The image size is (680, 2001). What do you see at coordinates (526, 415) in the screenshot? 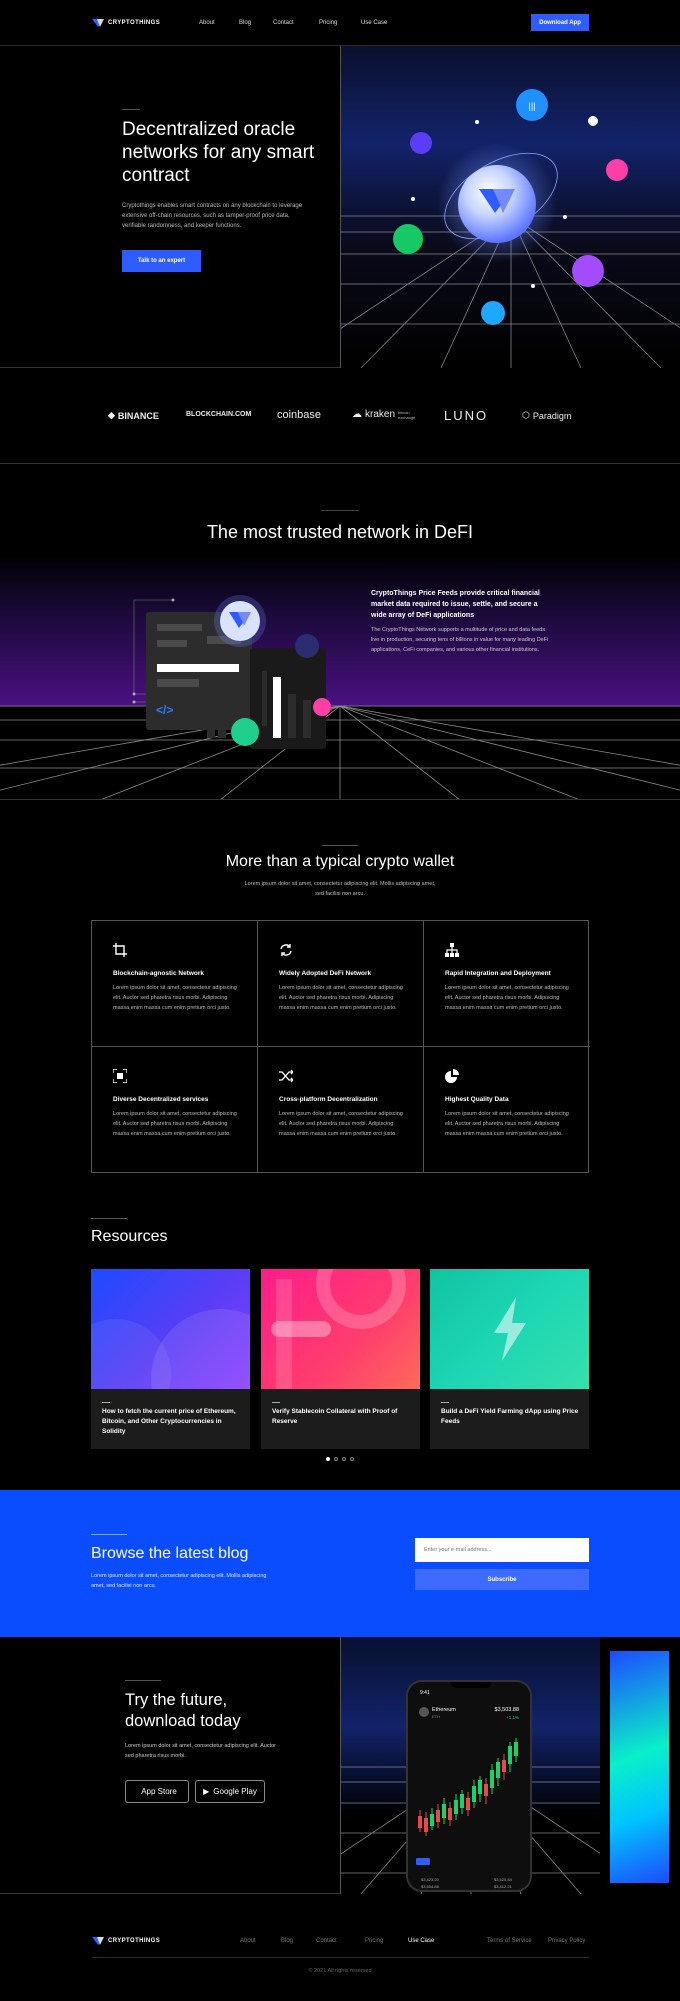
I see `paradigm-icon: ⬡` at bounding box center [526, 415].